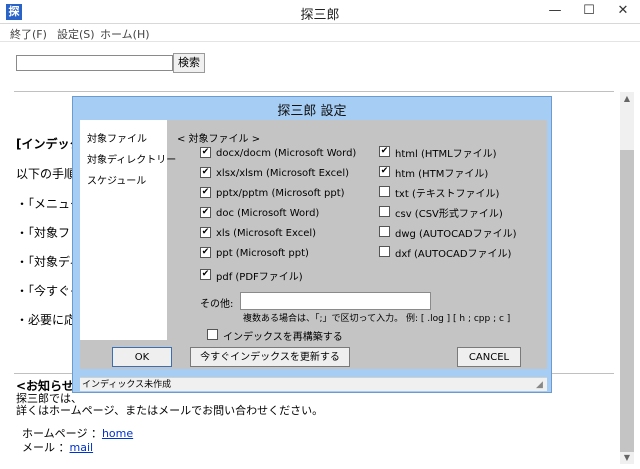  I want to click on scrollbar-thumb, so click(627, 301).